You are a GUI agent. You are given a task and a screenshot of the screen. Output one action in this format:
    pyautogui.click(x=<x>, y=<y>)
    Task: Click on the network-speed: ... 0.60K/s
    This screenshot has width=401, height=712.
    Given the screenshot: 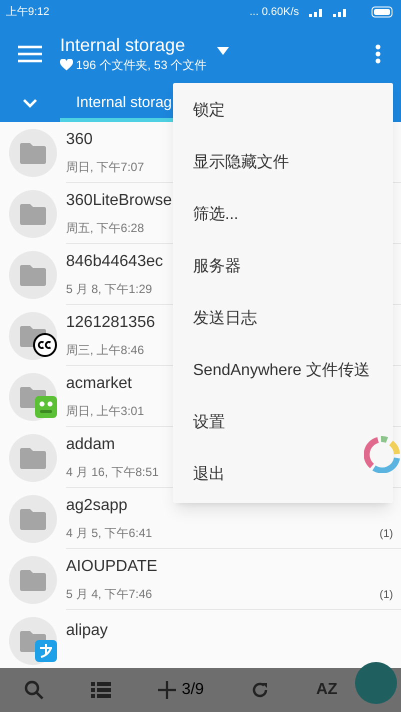 What is the action you would take?
    pyautogui.click(x=274, y=12)
    